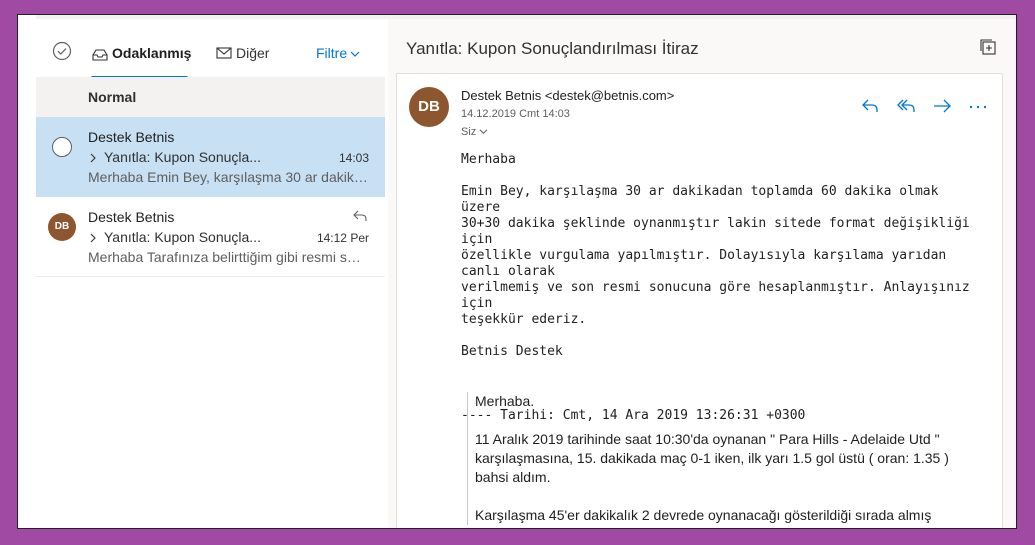 This screenshot has height=545, width=1035. What do you see at coordinates (342, 238) in the screenshot?
I see `message-time: 14:12 Per` at bounding box center [342, 238].